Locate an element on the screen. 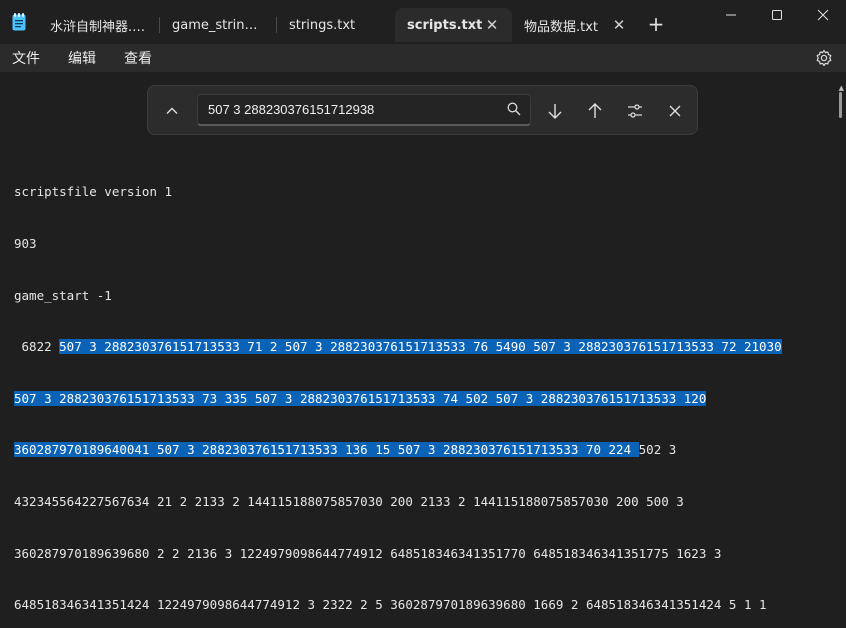 The width and height of the screenshot is (846, 628). close-window-button is located at coordinates (823, 15).